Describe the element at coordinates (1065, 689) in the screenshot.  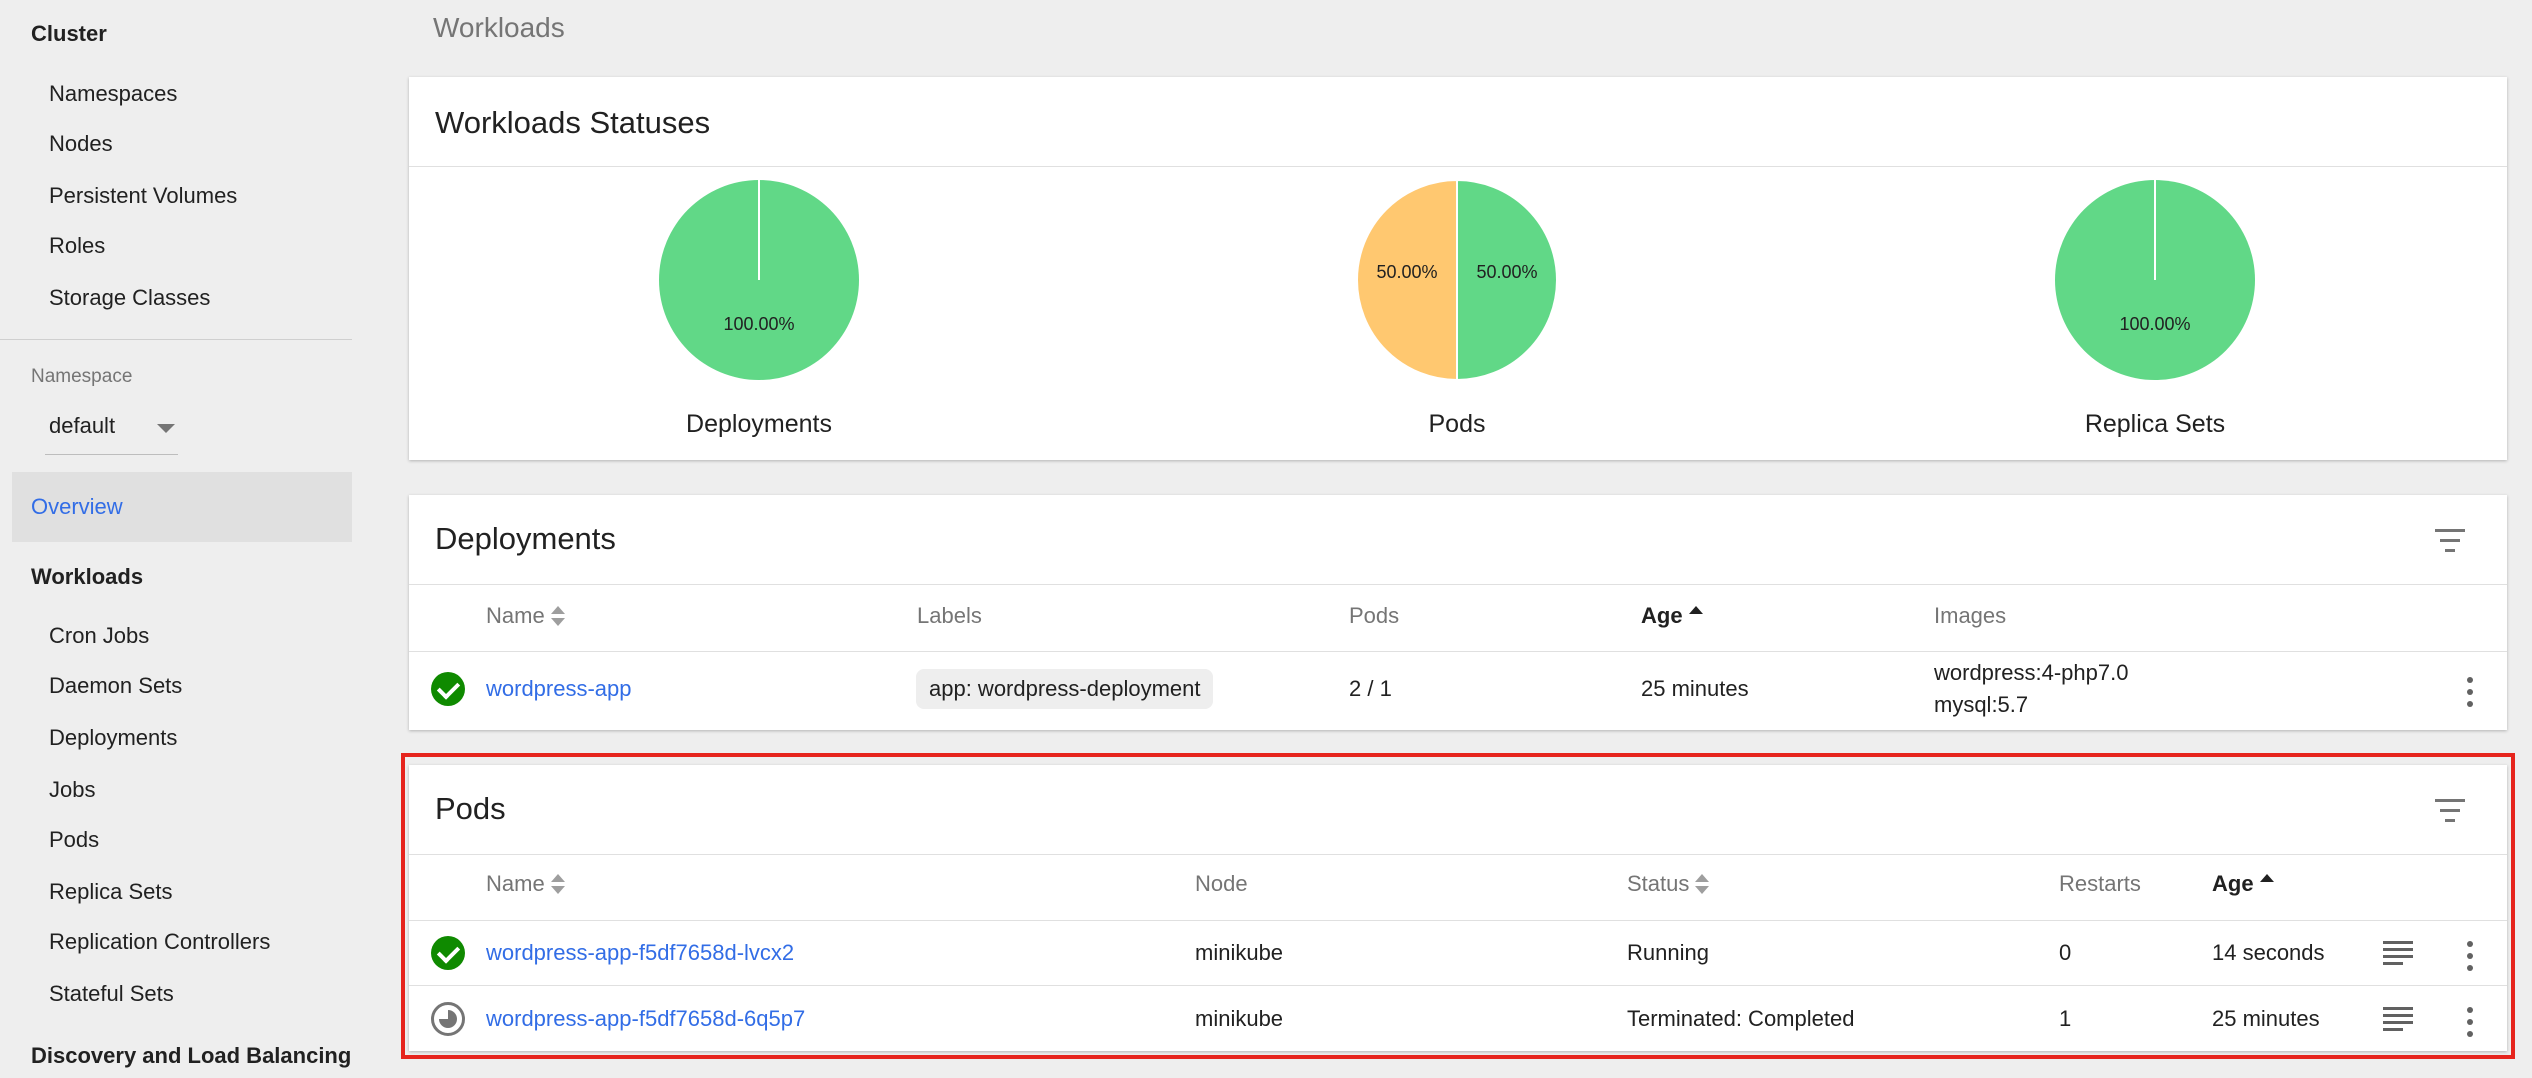
I see `label-chip: app: wordpress-deployment` at that location.